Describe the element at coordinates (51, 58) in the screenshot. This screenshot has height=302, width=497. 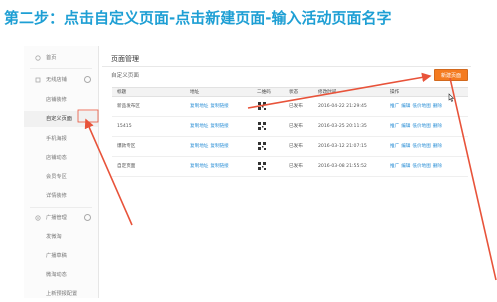
I see `sidebar-item-label: 首页` at that location.